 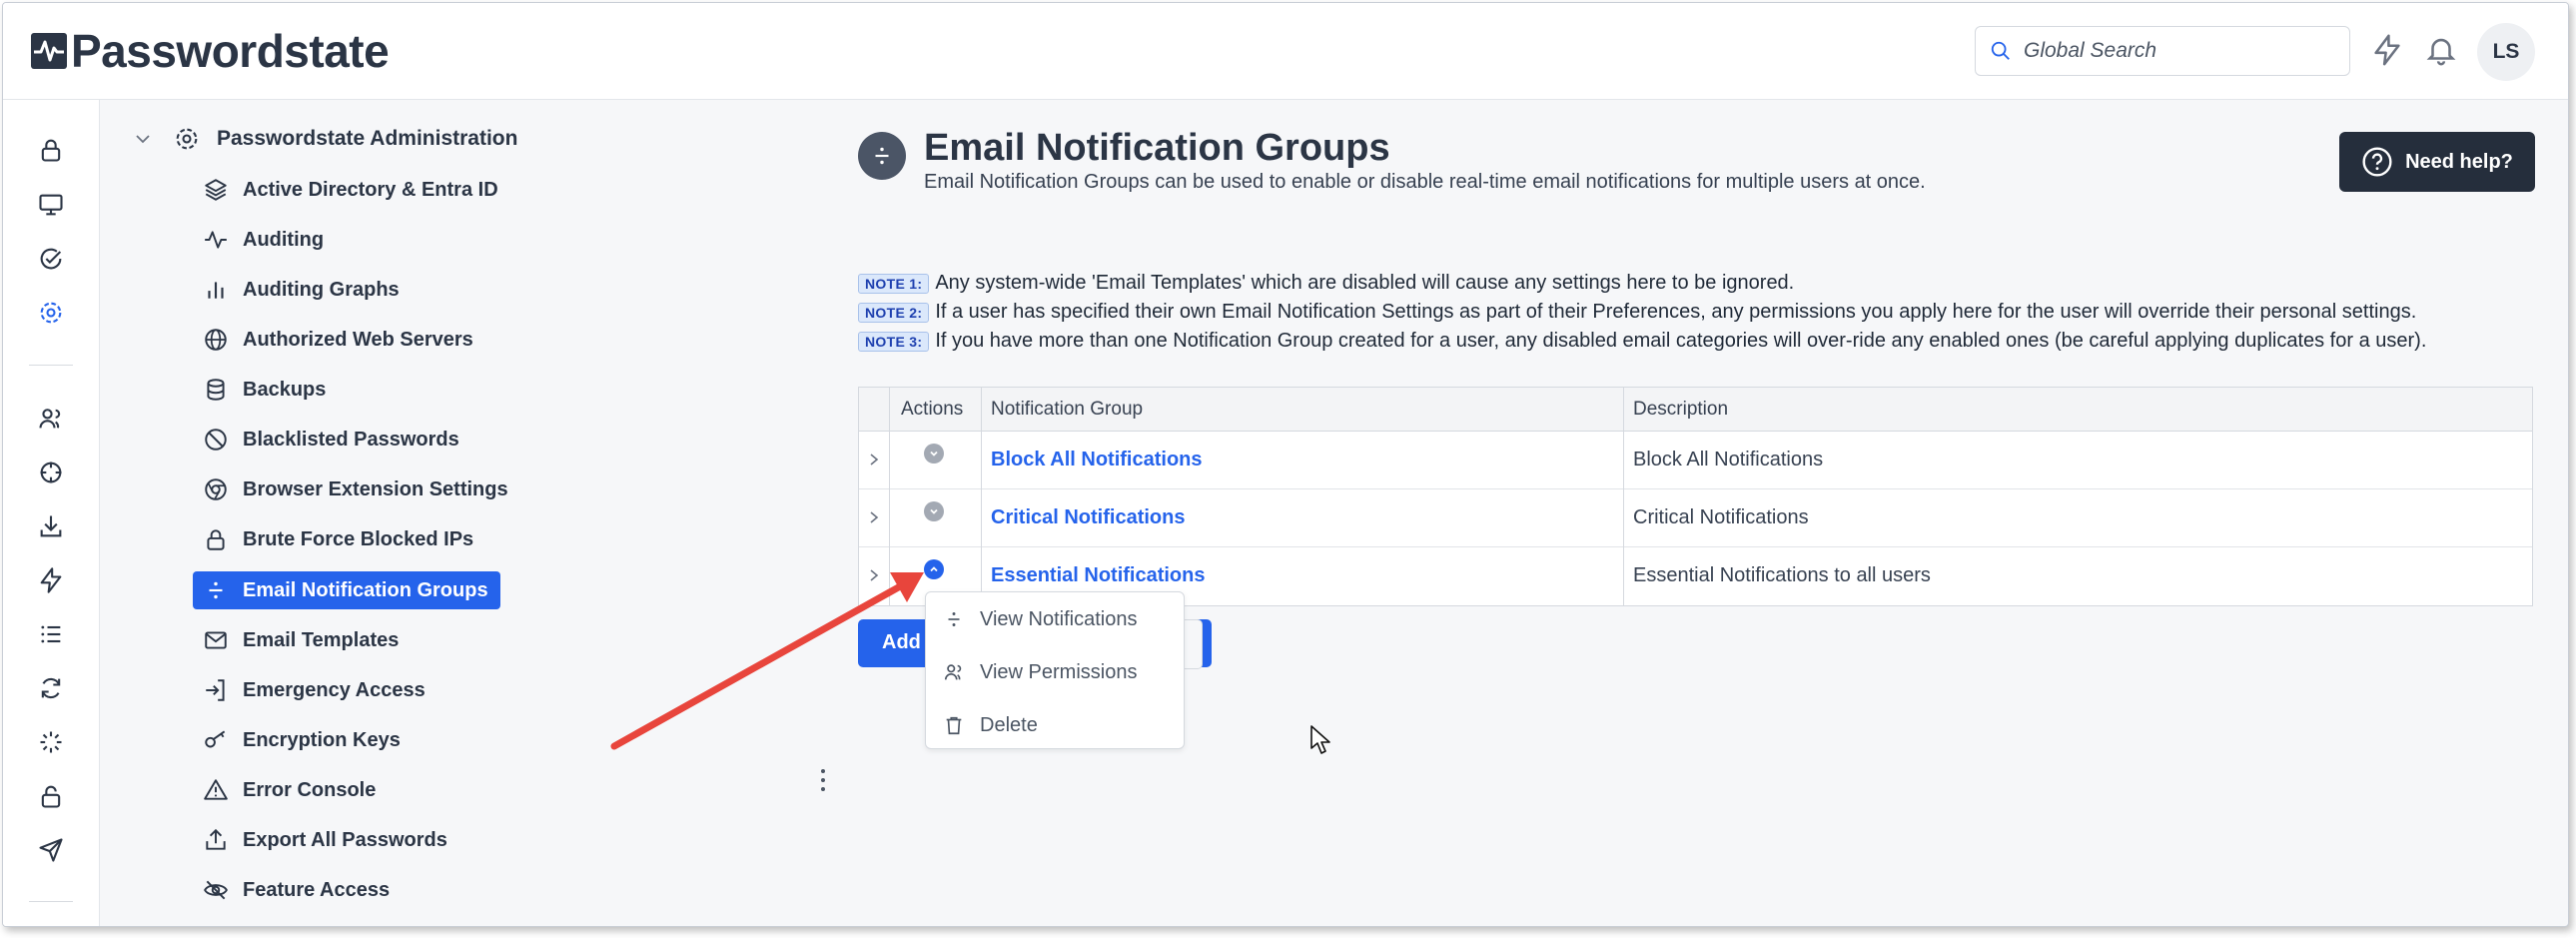 I want to click on upload-icon, so click(x=216, y=840).